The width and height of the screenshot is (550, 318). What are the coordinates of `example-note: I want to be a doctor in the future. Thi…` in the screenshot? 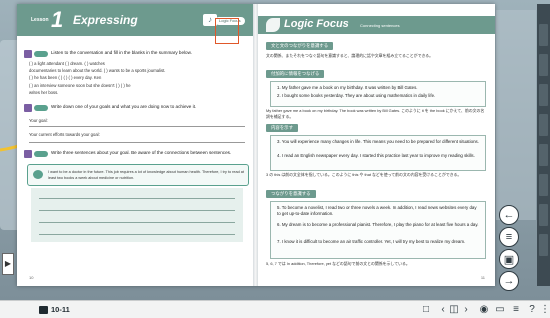 It's located at (138, 175).